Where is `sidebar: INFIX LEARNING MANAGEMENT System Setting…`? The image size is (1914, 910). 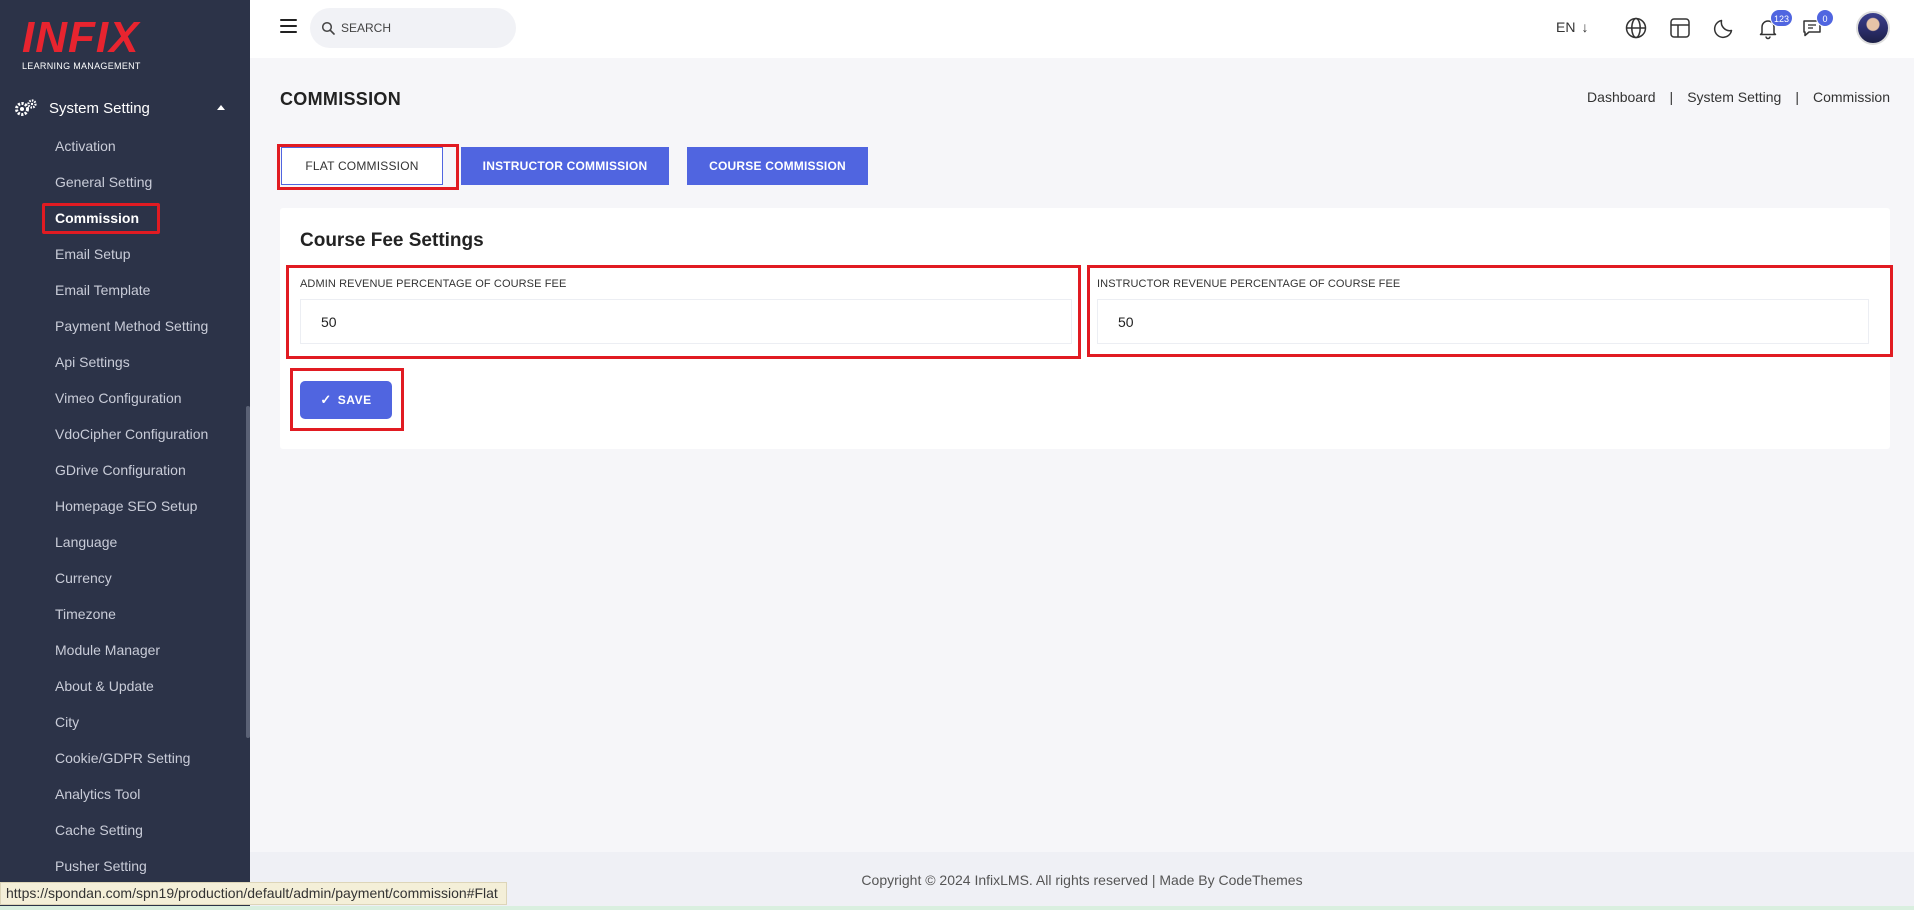 sidebar: INFIX LEARNING MANAGEMENT System Setting… is located at coordinates (125, 455).